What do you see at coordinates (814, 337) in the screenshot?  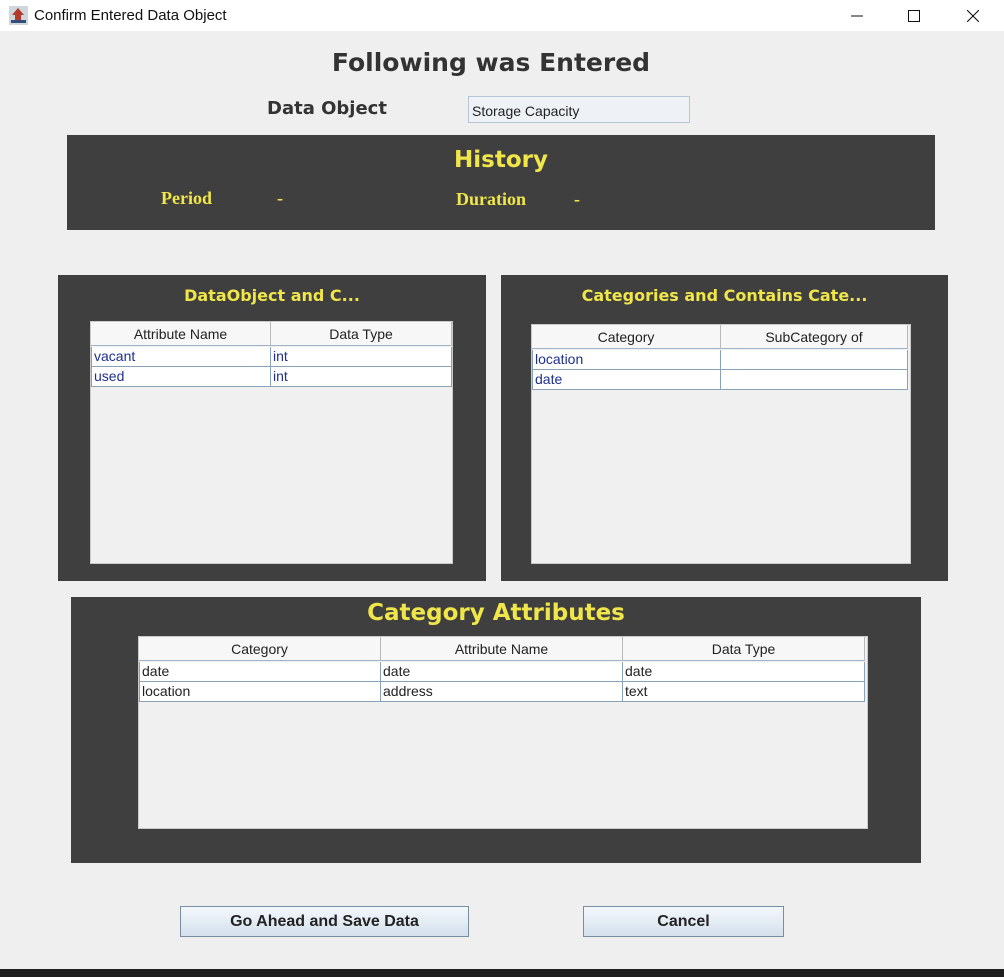 I see `column-header: SubCategory of` at bounding box center [814, 337].